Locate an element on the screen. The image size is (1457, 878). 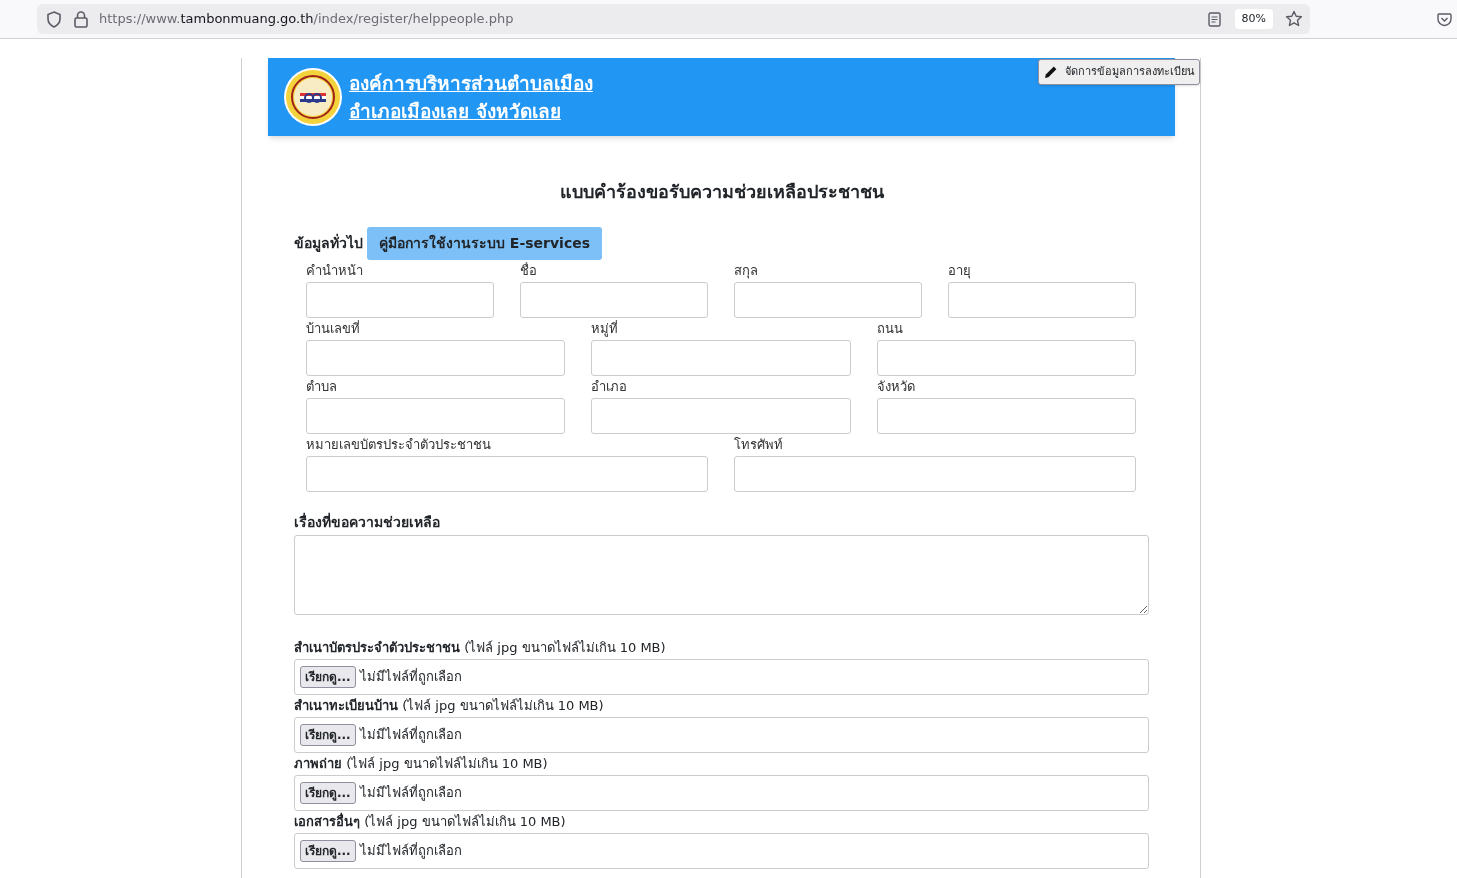
upload-label: สำเนาบัตรประจำตัวประชาชน (ไฟล์ jpg ขนาดไฟล์ไม่เกิน 10 MB) is located at coordinates (480, 648).